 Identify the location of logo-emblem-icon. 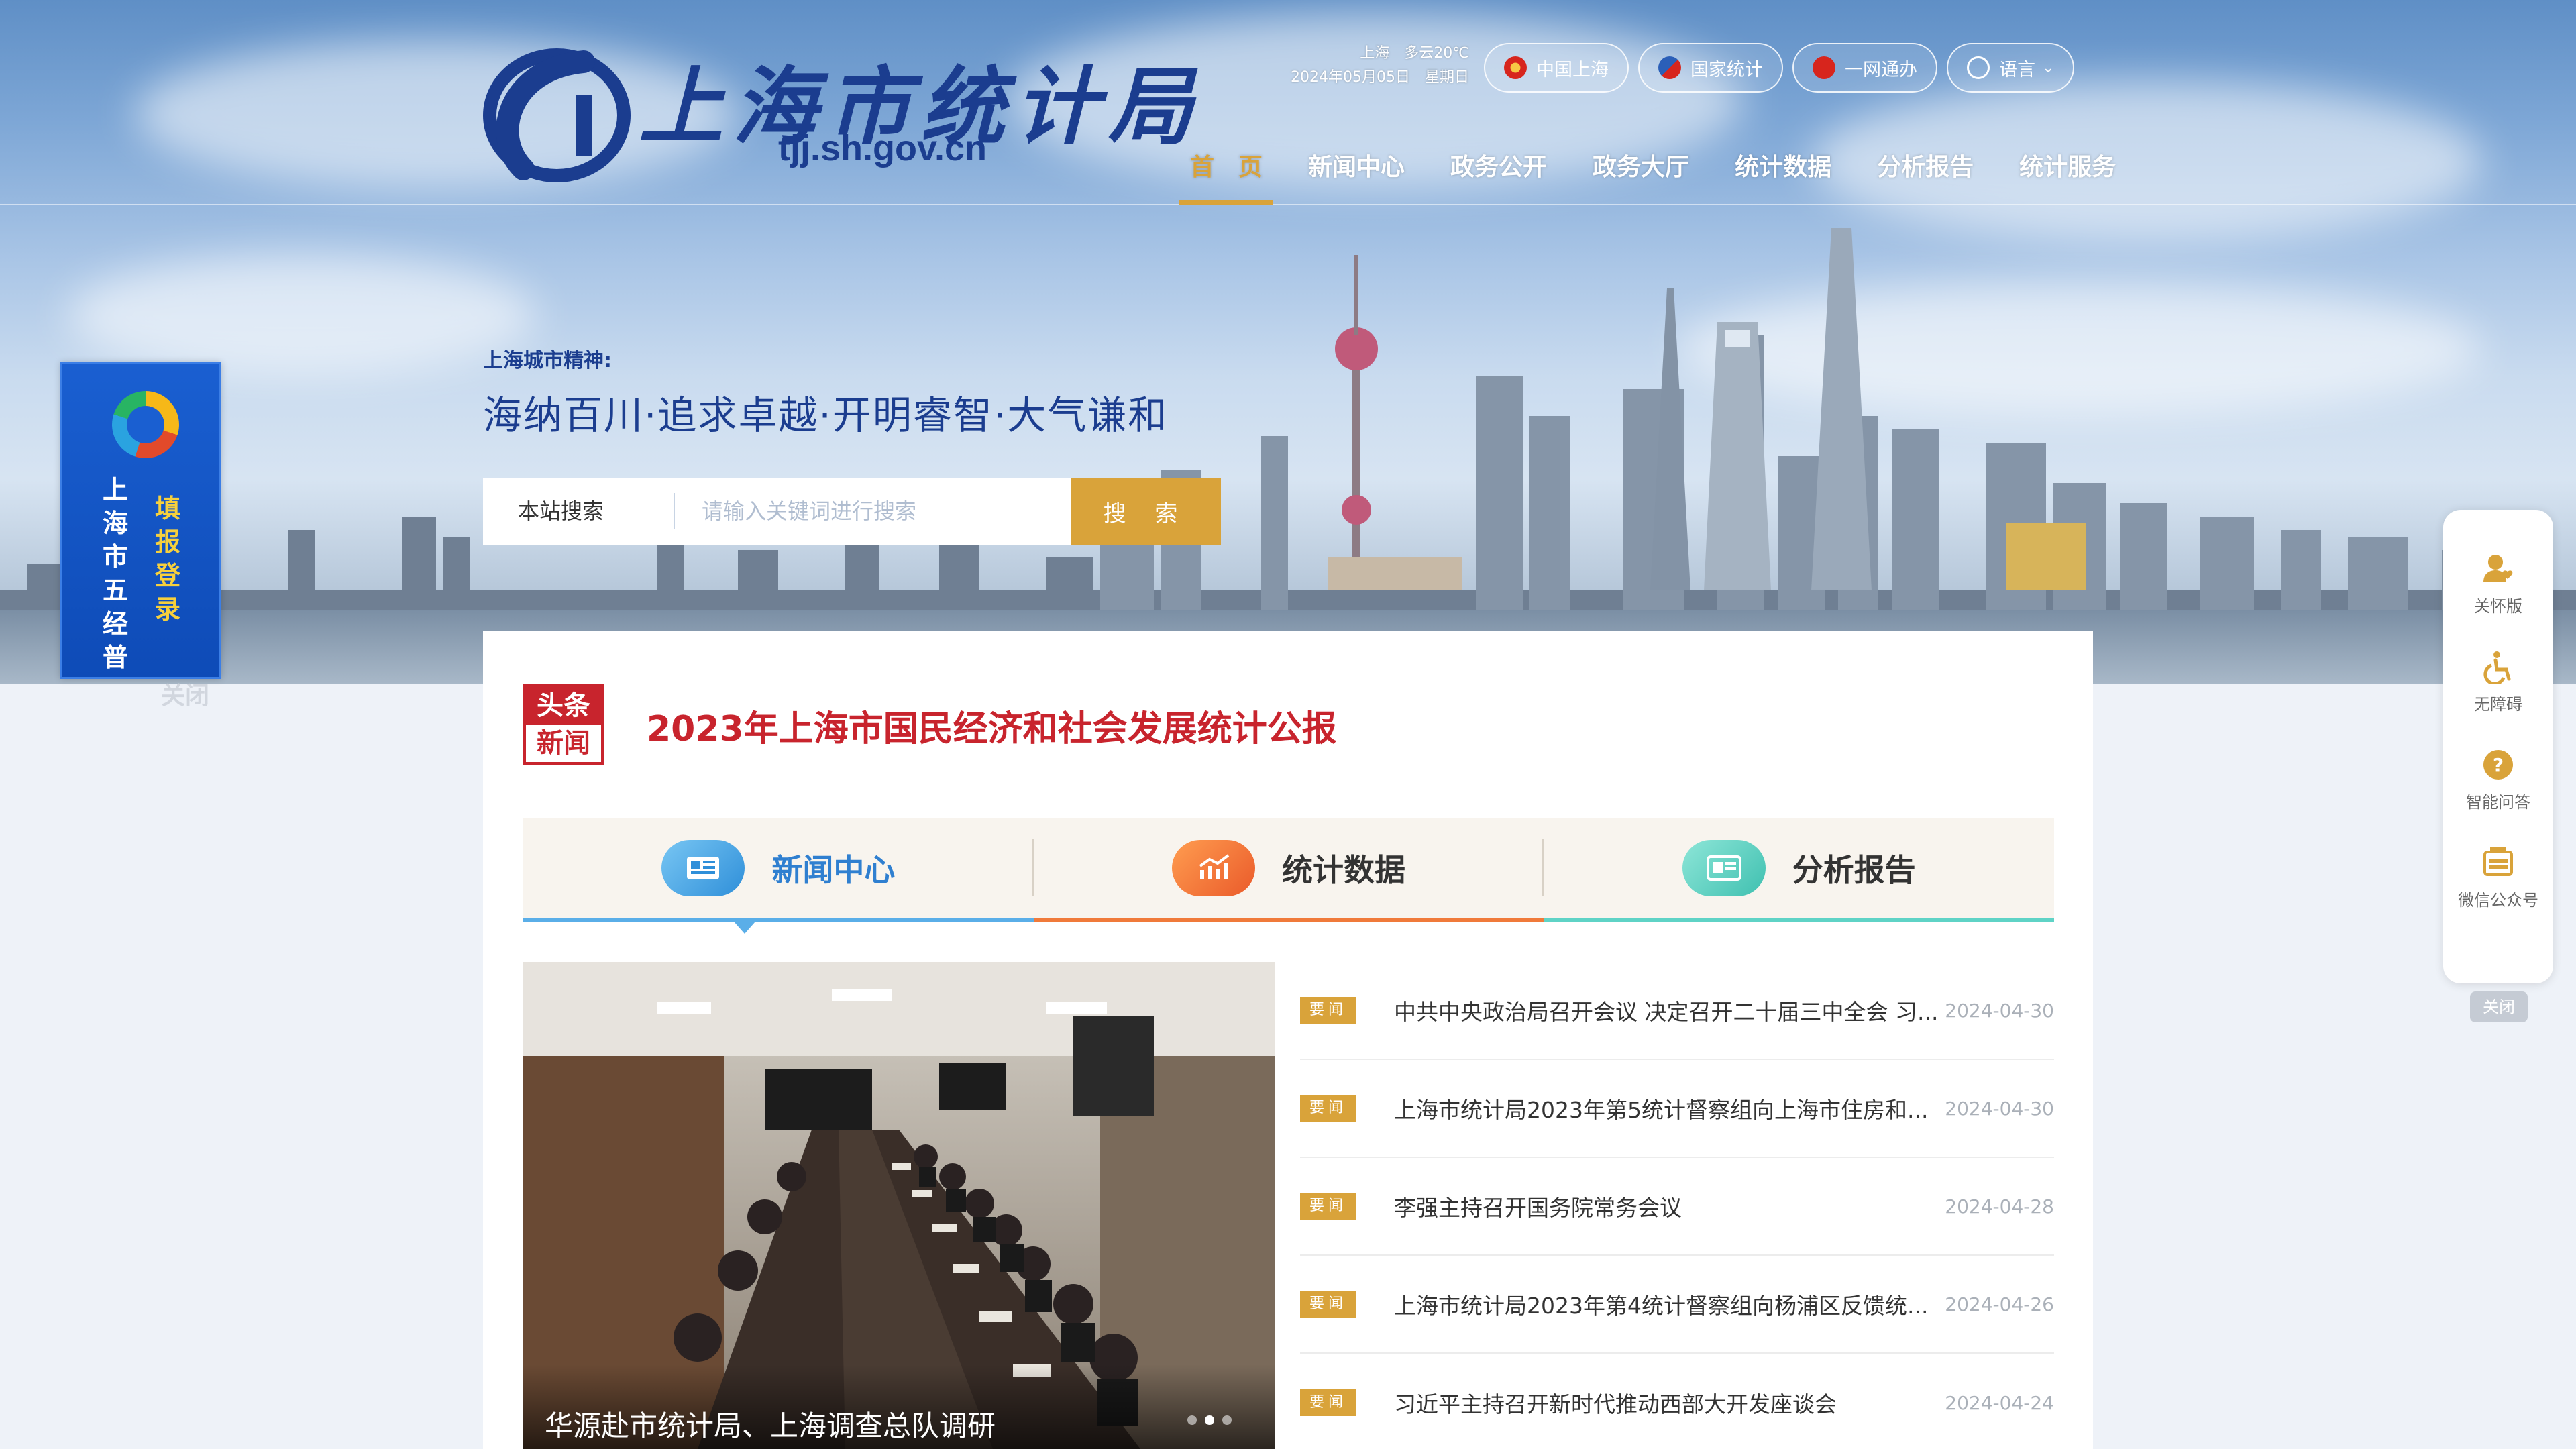
(557, 115).